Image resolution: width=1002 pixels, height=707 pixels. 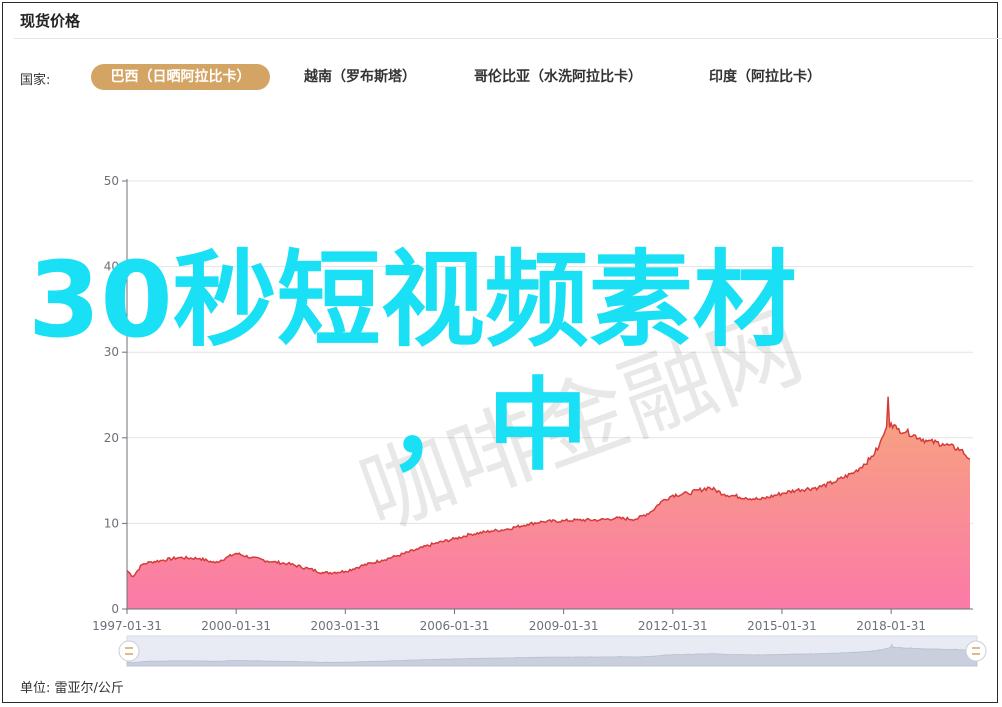 I want to click on y-tick-label: 50, so click(x=111, y=181).